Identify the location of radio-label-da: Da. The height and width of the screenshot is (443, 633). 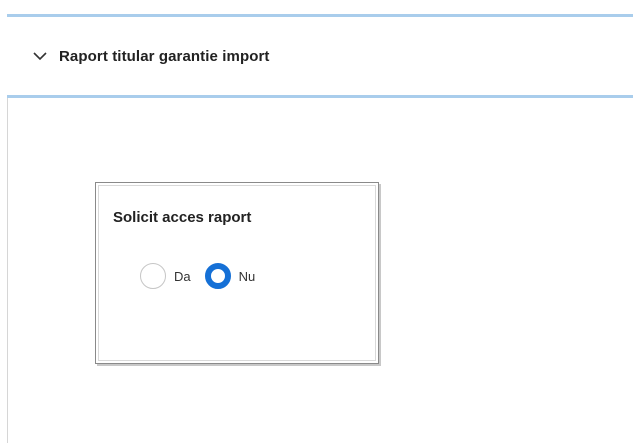
(182, 276).